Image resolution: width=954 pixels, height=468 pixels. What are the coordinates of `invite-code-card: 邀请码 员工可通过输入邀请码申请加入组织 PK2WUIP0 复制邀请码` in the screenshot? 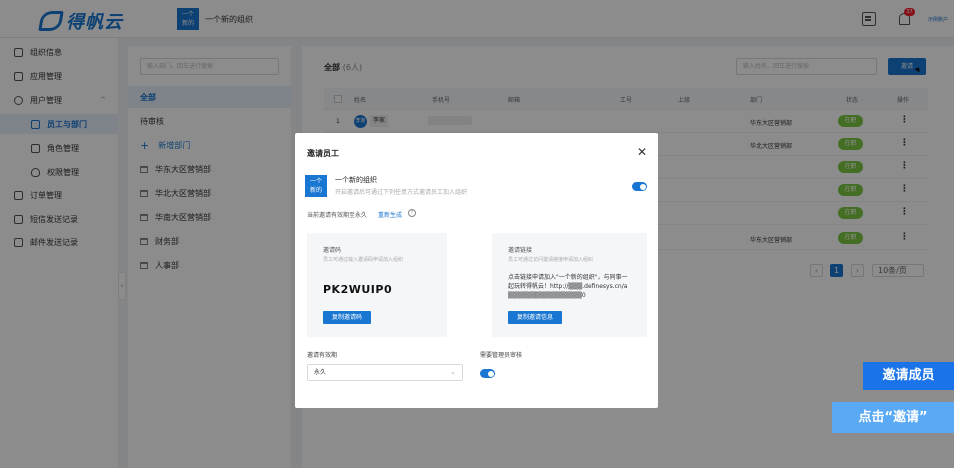 It's located at (377, 285).